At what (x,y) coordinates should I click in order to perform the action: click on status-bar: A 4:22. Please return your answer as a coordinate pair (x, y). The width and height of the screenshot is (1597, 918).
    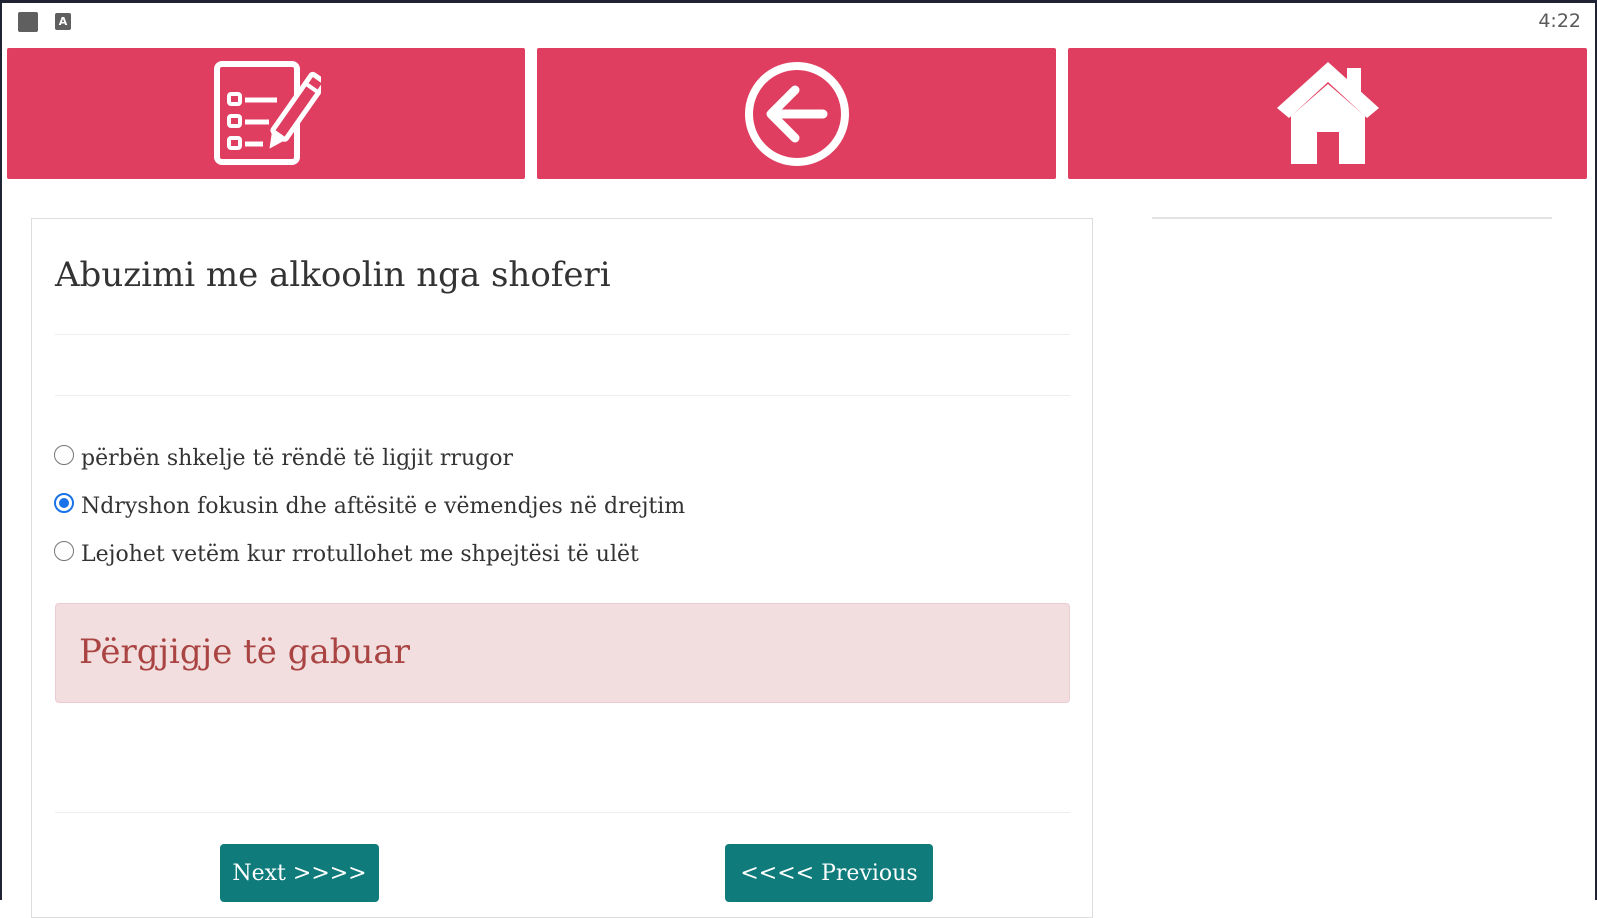
    Looking at the image, I should click on (798, 22).